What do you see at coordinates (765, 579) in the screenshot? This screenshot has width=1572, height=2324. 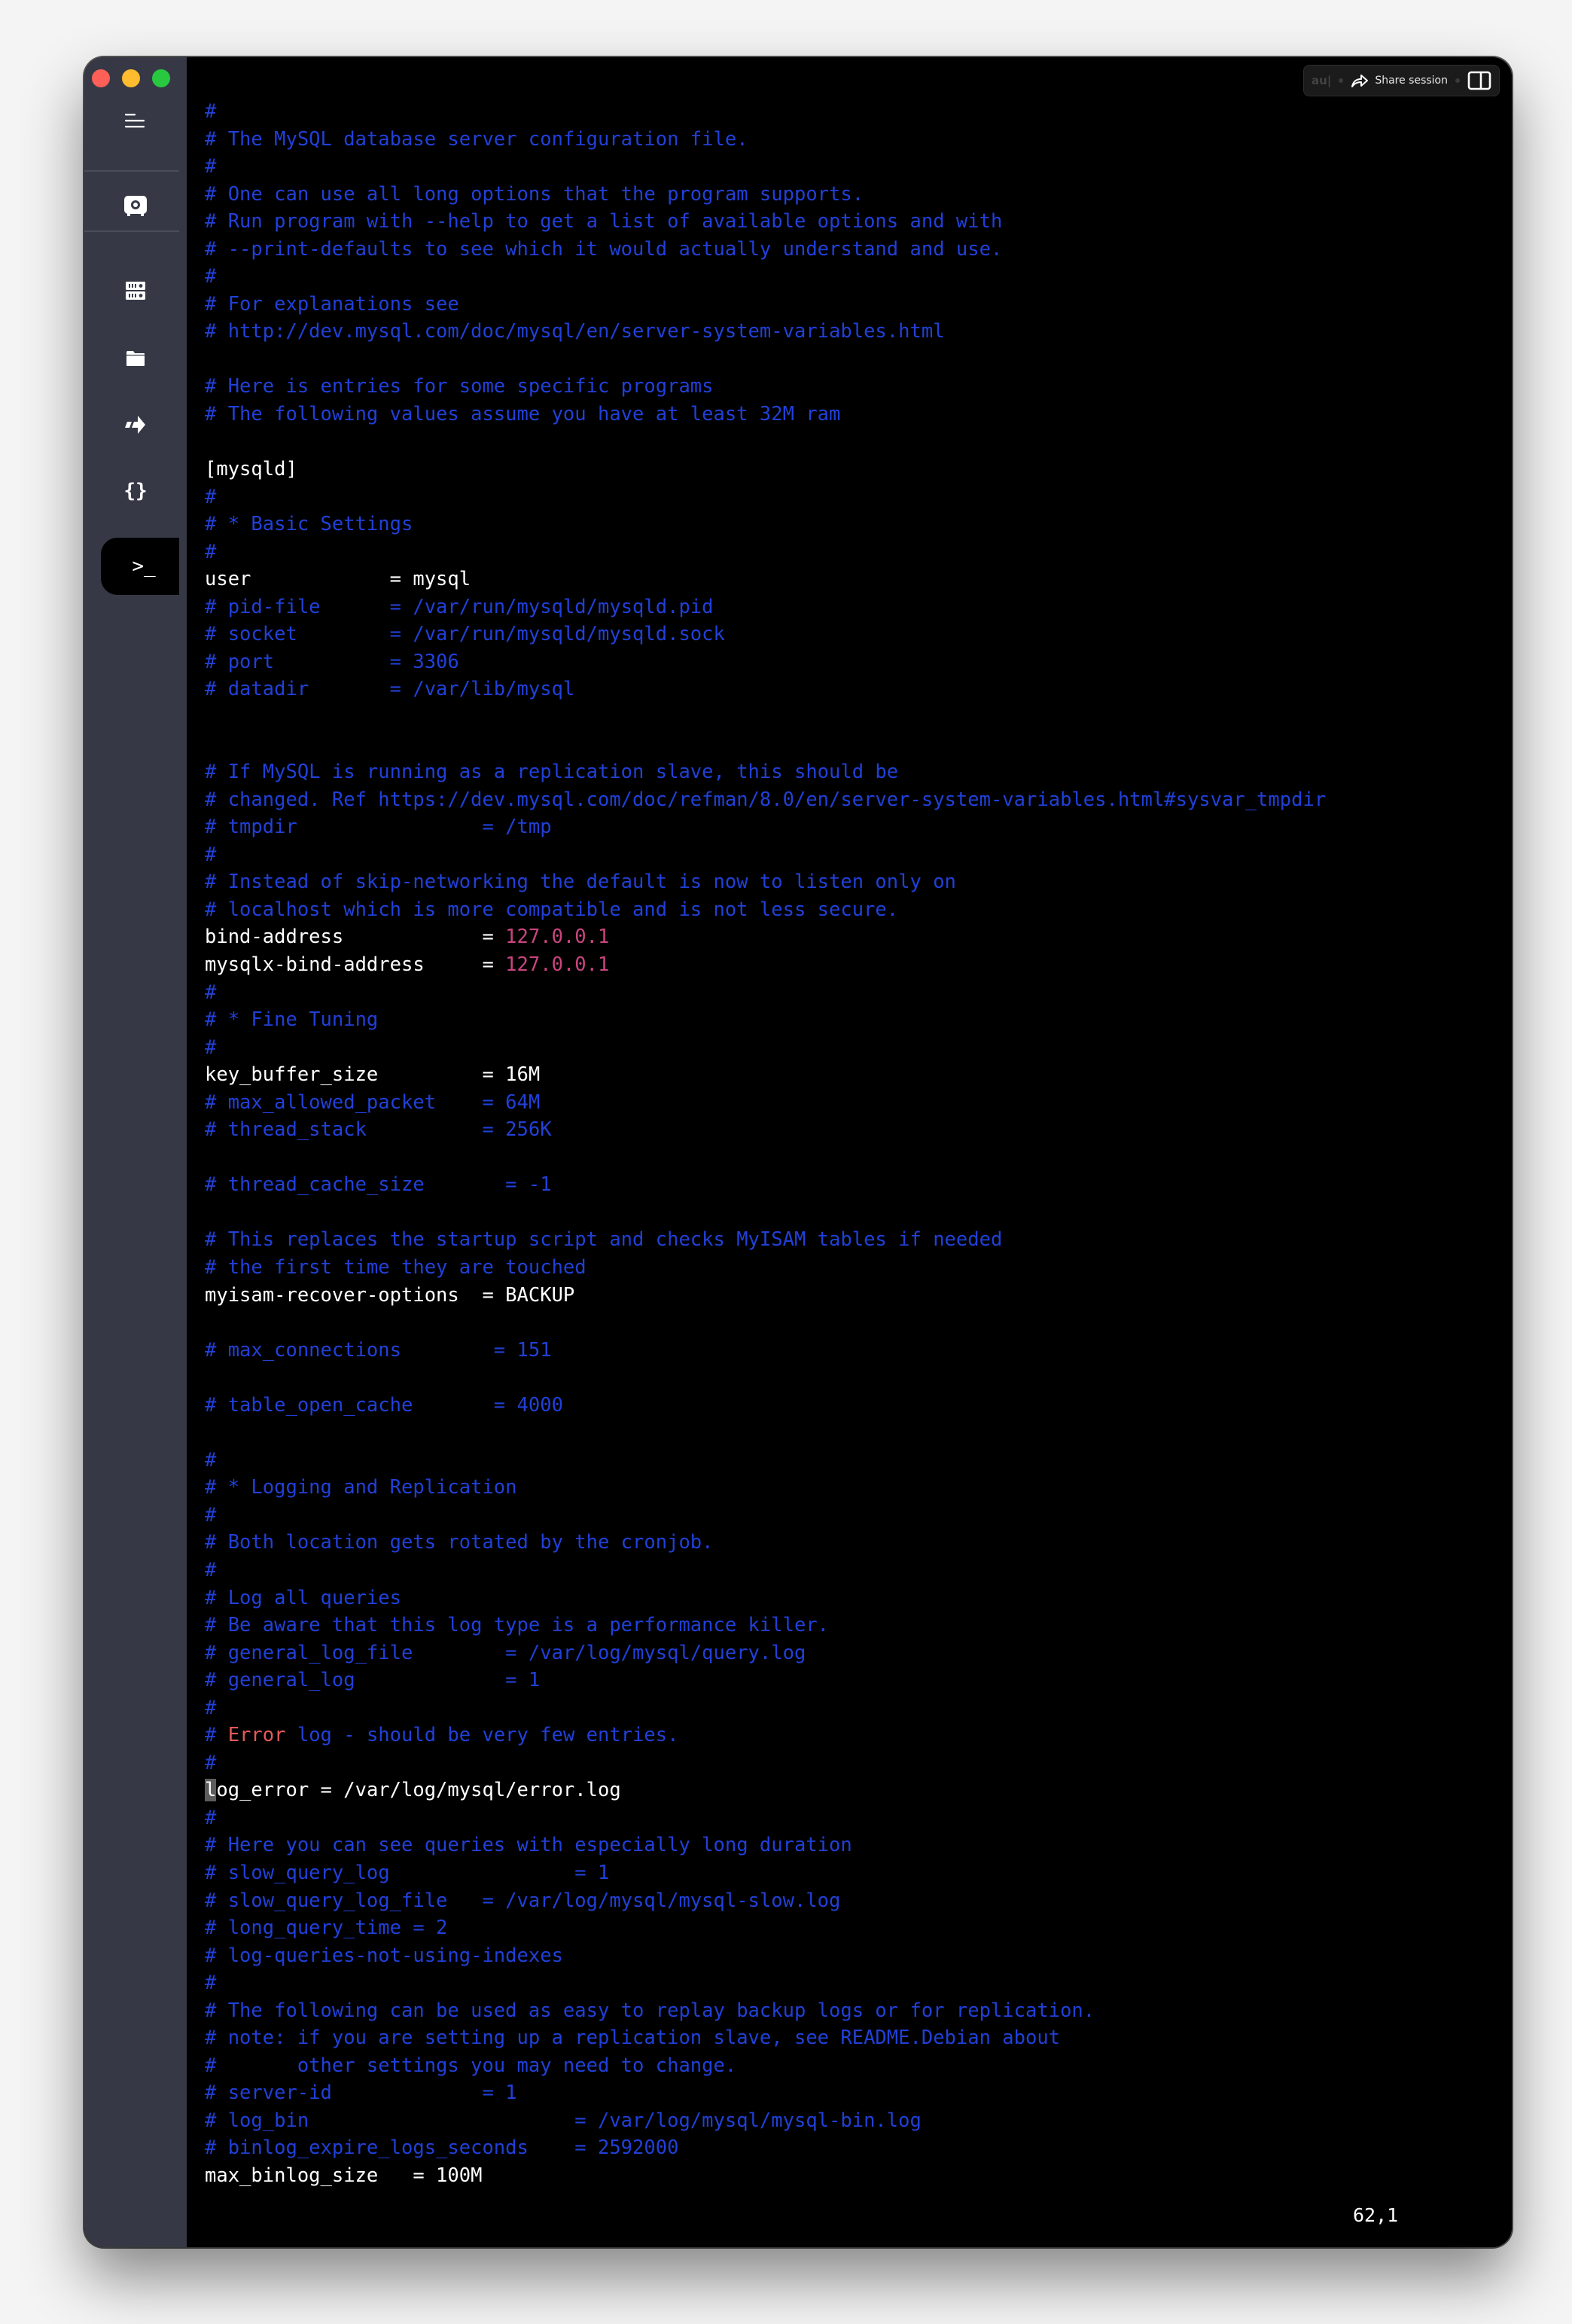 I see `editor-line: user = mysql` at bounding box center [765, 579].